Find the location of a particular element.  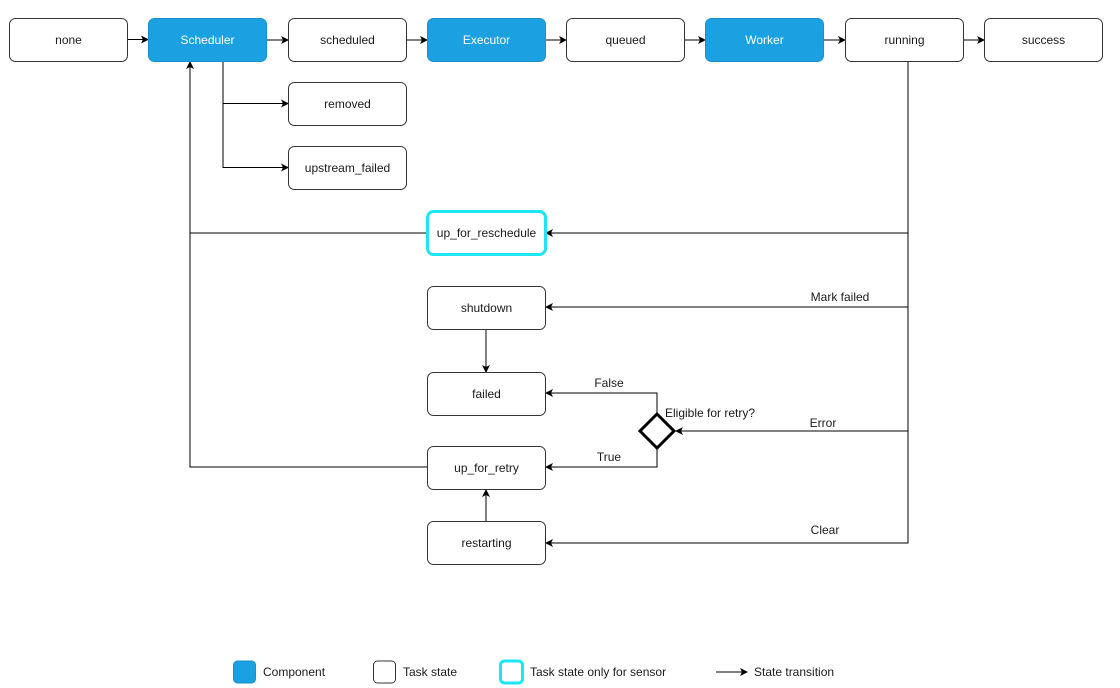

node-scheduler: Scheduler is located at coordinates (207, 40).